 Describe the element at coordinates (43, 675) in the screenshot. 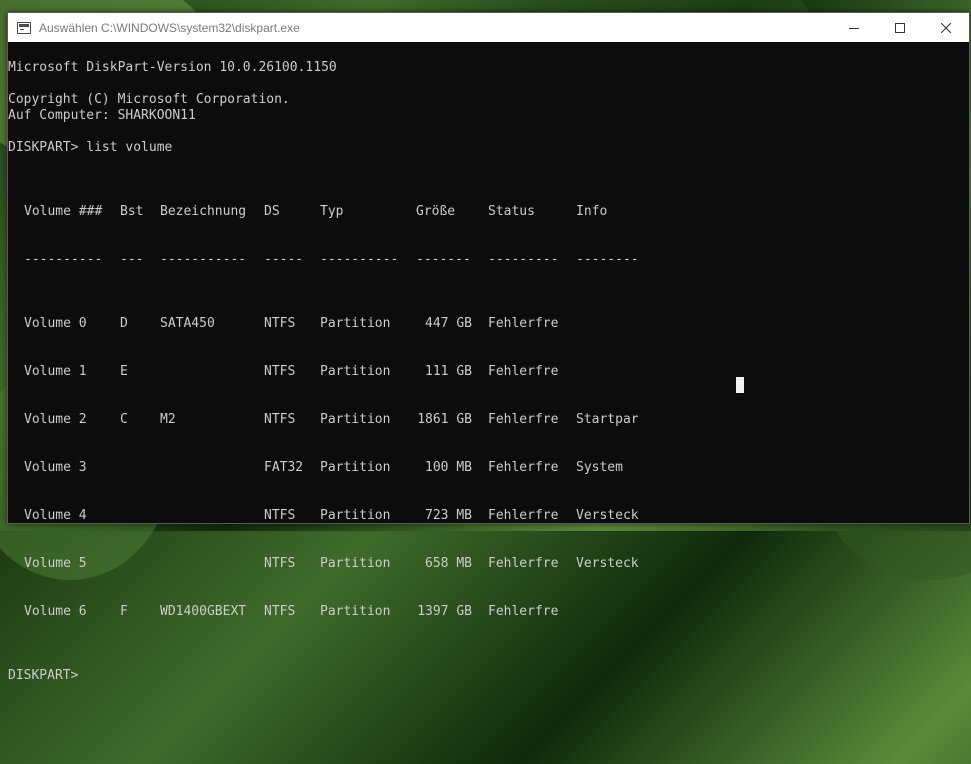

I see `prompt-line: DISKPART>` at that location.